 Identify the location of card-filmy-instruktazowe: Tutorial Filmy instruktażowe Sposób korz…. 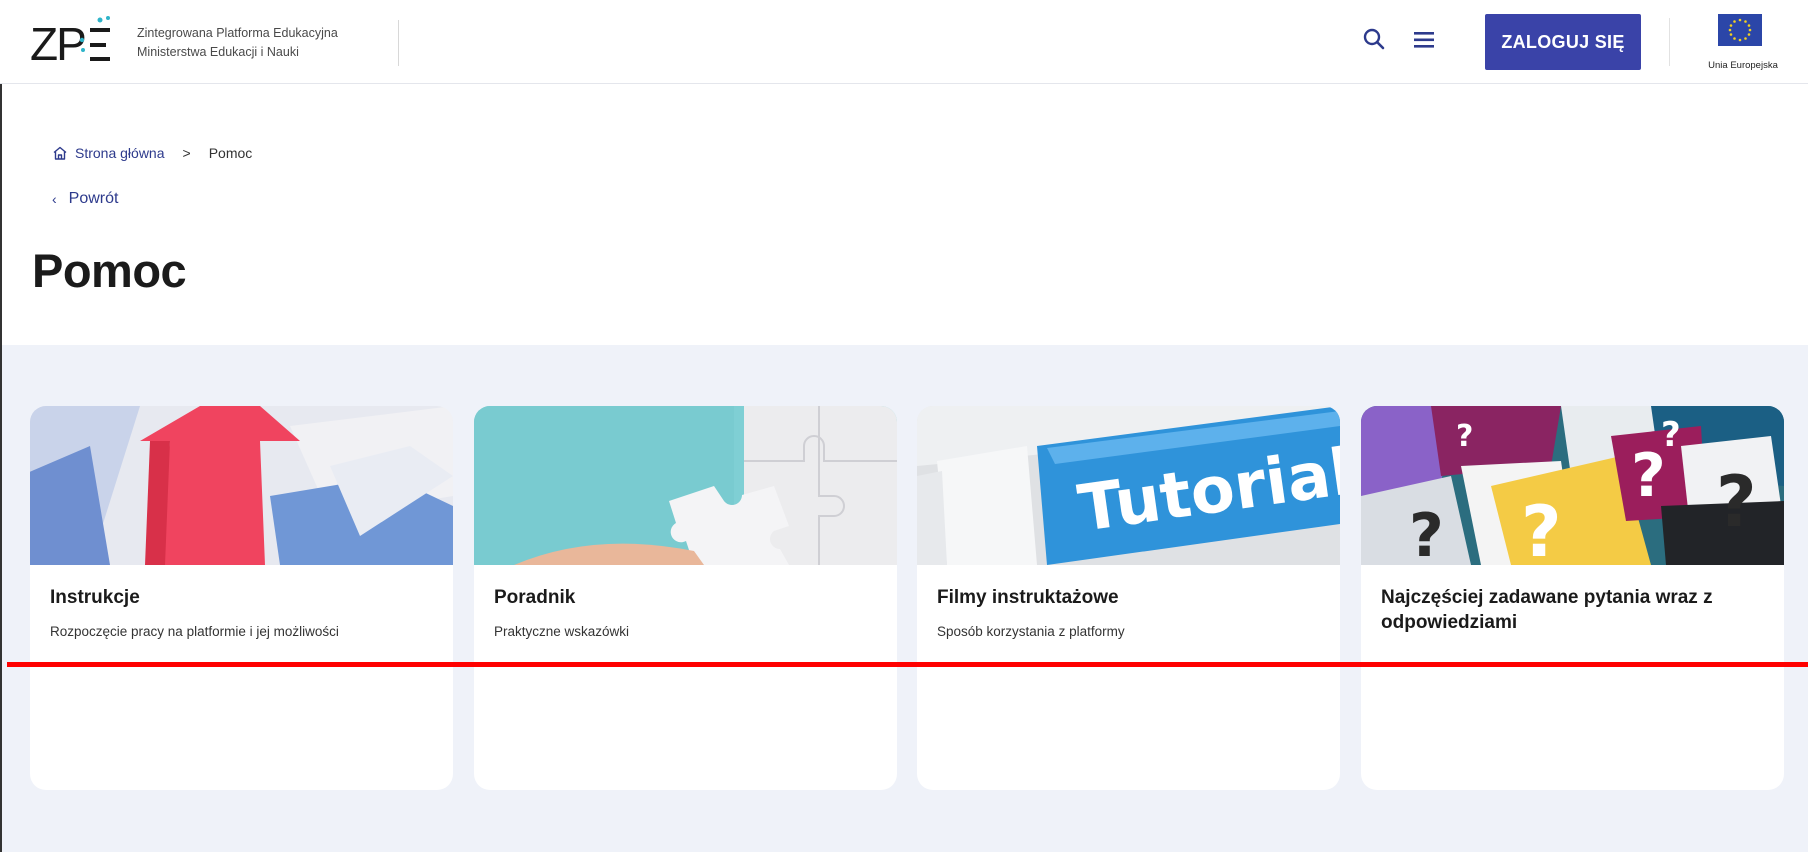
(1128, 598).